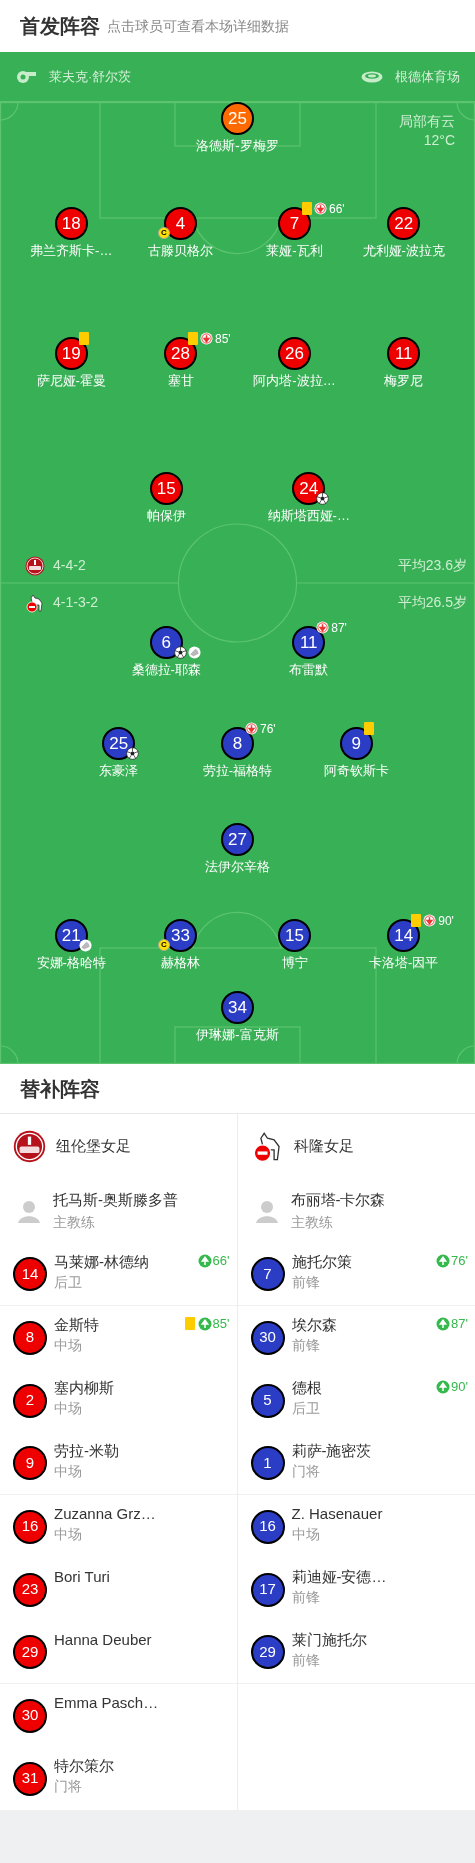 The width and height of the screenshot is (475, 1863). What do you see at coordinates (71, 935) in the screenshot?
I see `player-number: 21` at bounding box center [71, 935].